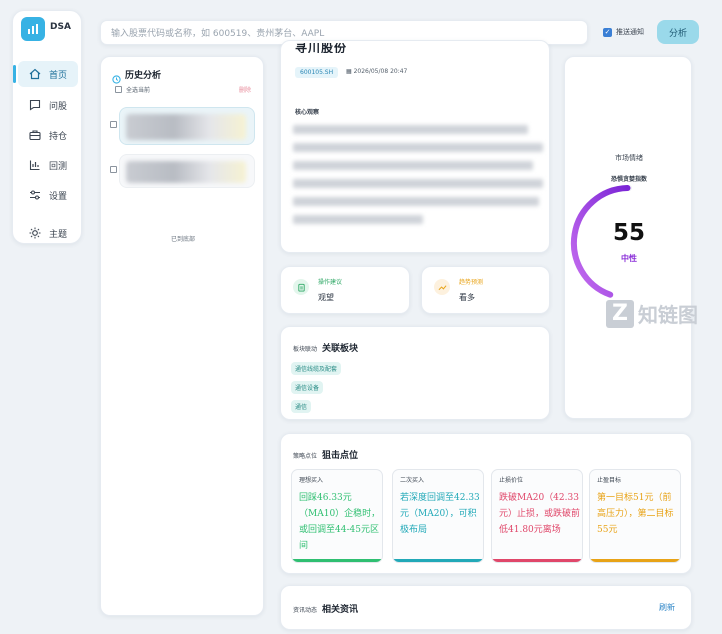  What do you see at coordinates (629, 158) in the screenshot?
I see `sentiment-title: 市场情绪` at bounding box center [629, 158].